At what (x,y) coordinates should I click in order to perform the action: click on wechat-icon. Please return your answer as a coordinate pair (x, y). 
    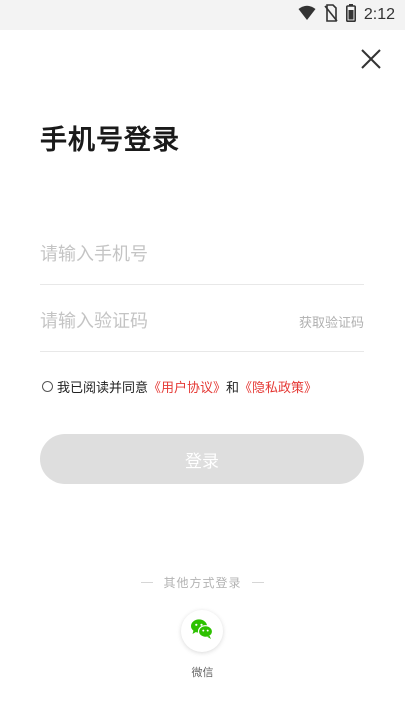
    Looking at the image, I should click on (202, 631).